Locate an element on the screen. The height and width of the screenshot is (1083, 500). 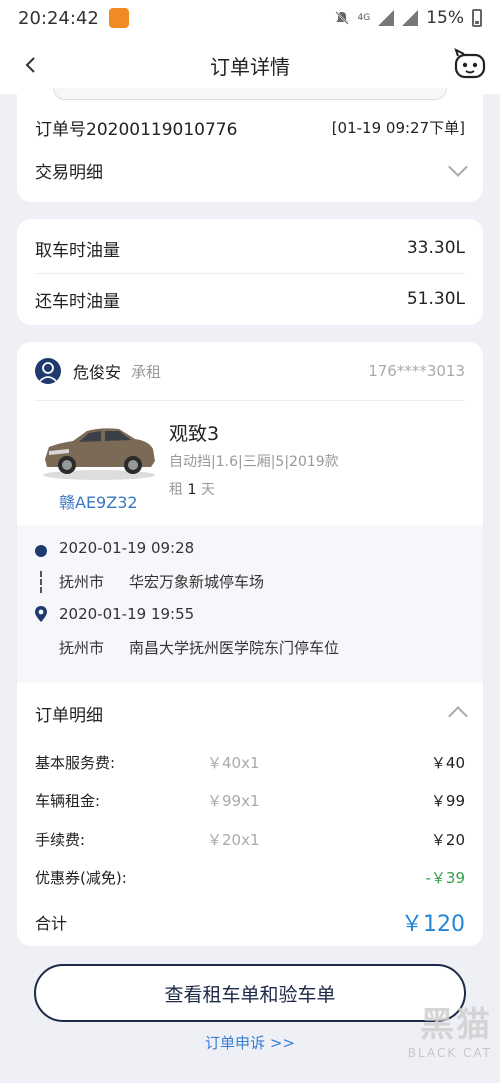
location-pin-icon is located at coordinates (41, 614).